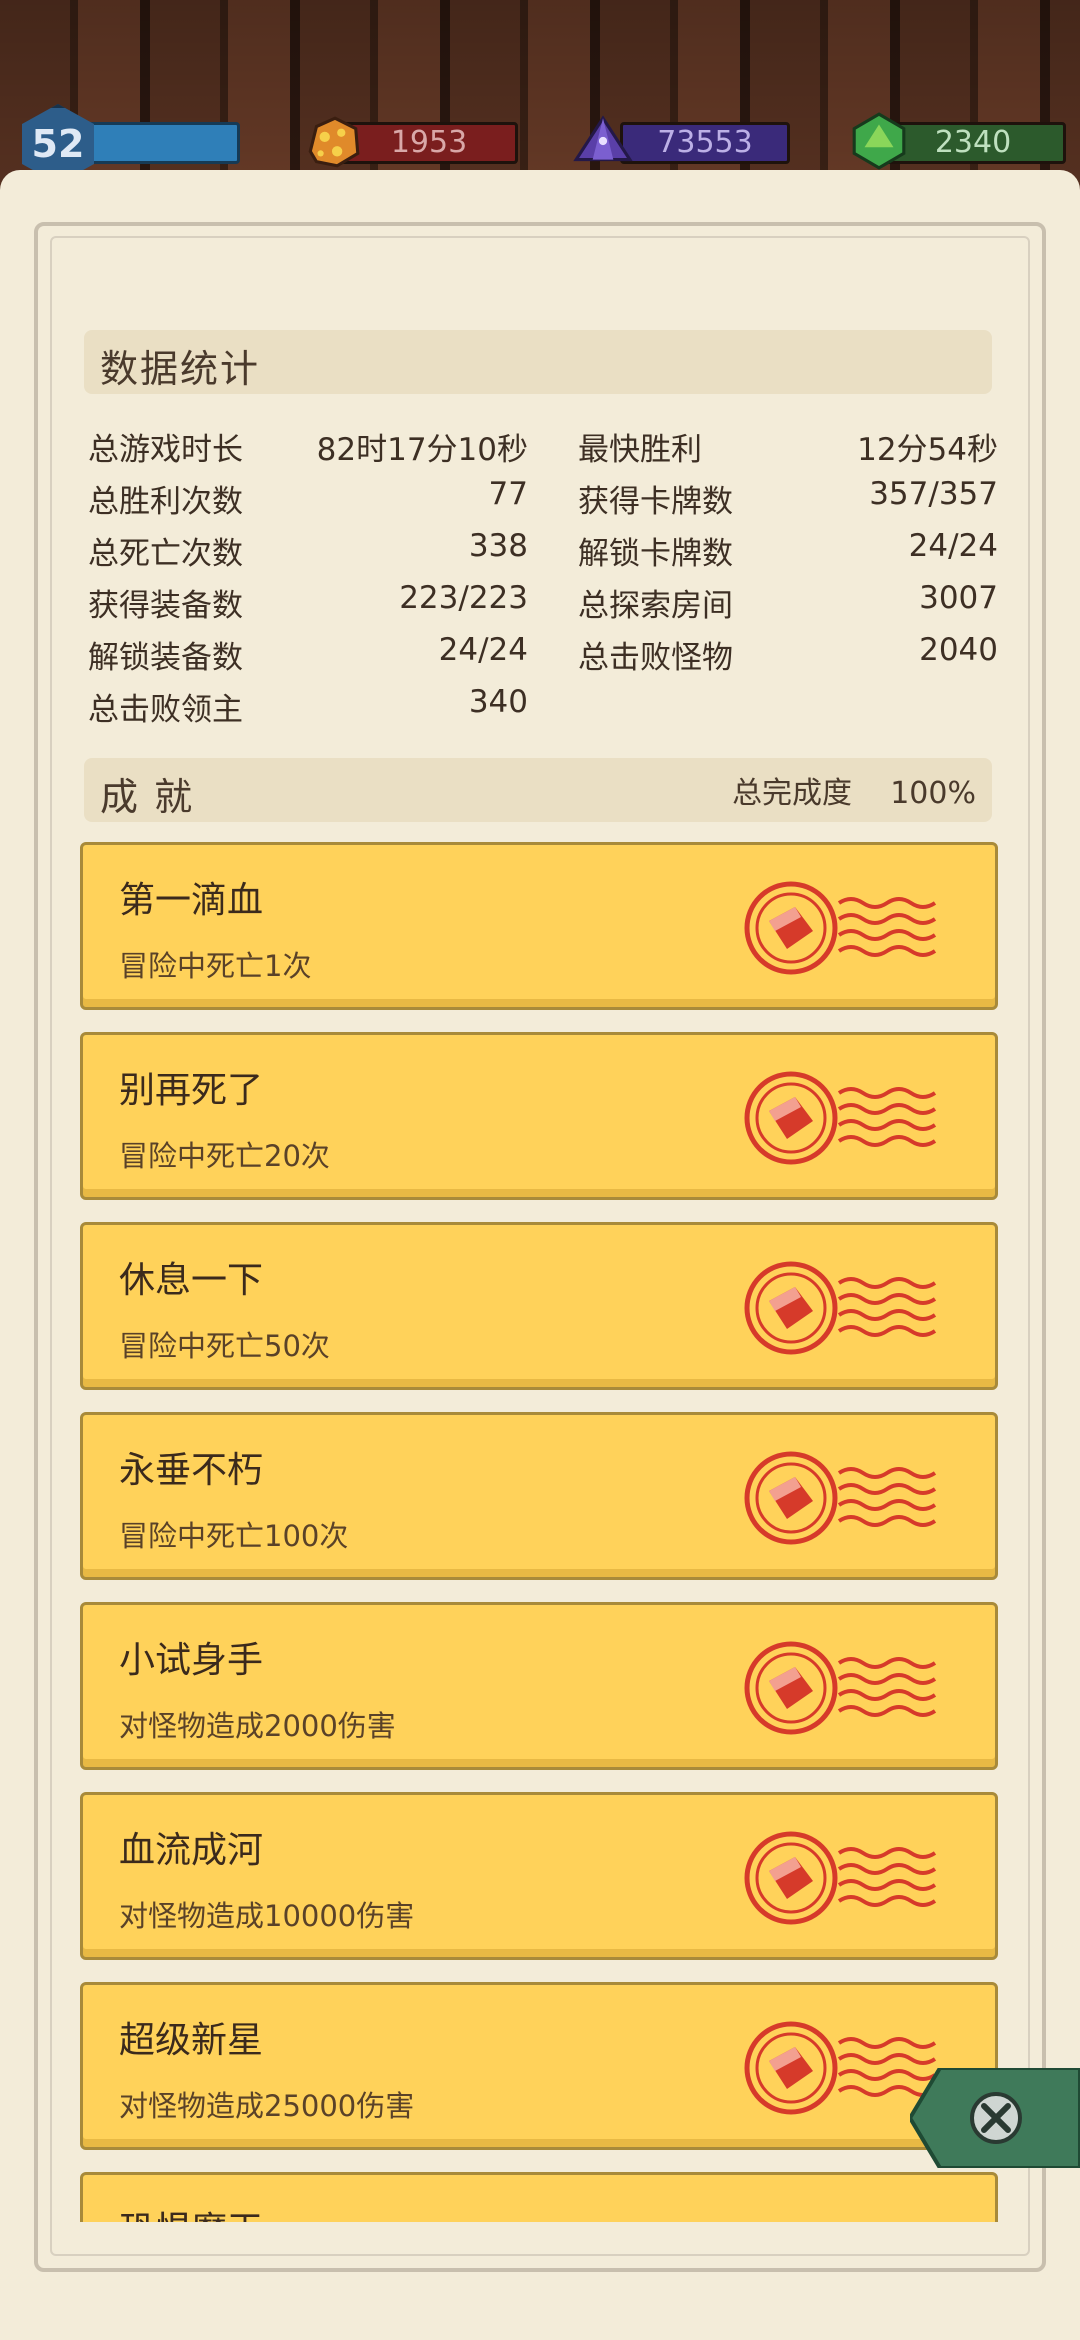  Describe the element at coordinates (792, 793) in the screenshot. I see `completion-label: 总完成度` at that location.